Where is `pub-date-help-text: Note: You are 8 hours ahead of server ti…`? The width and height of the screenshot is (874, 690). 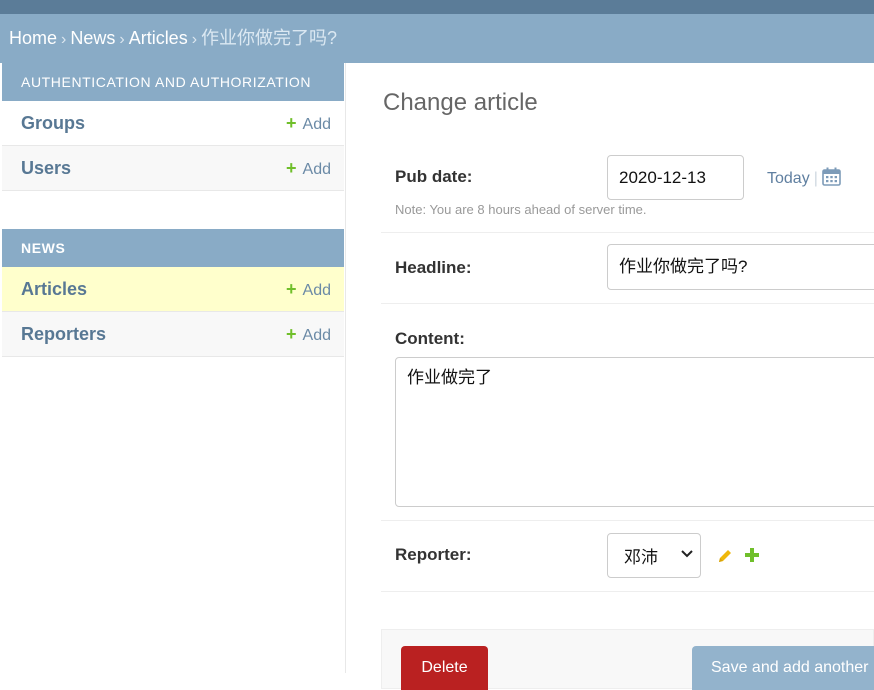 pub-date-help-text: Note: You are 8 hours ahead of server ti… is located at coordinates (521, 209).